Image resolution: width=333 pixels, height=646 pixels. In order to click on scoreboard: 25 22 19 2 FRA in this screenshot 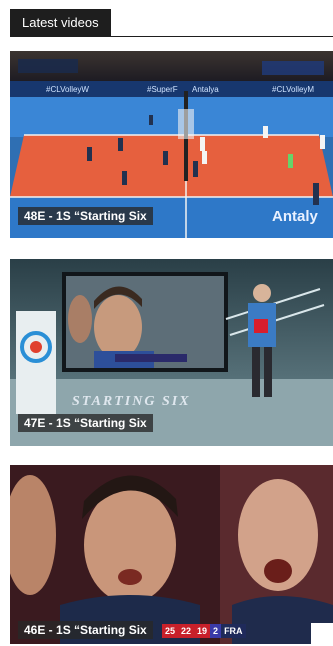, I will do `click(204, 631)`.